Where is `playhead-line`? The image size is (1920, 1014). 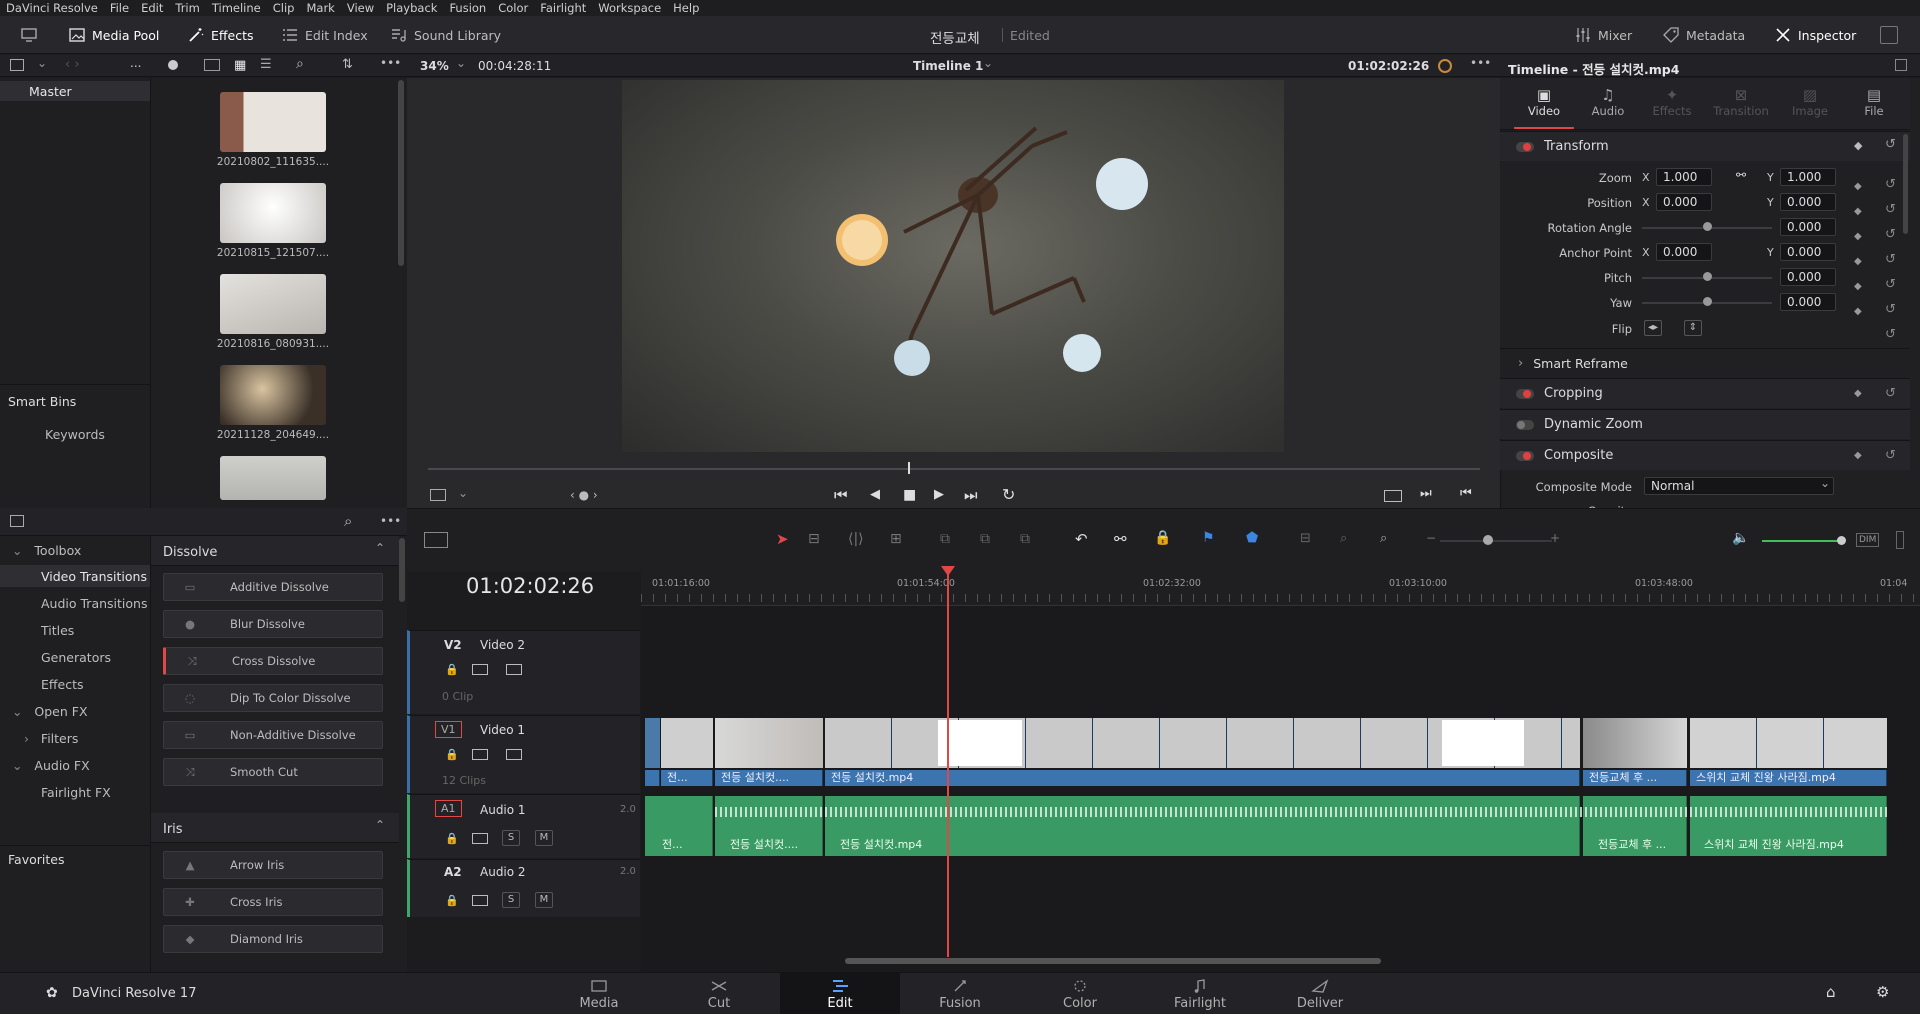
playhead-line is located at coordinates (948, 764).